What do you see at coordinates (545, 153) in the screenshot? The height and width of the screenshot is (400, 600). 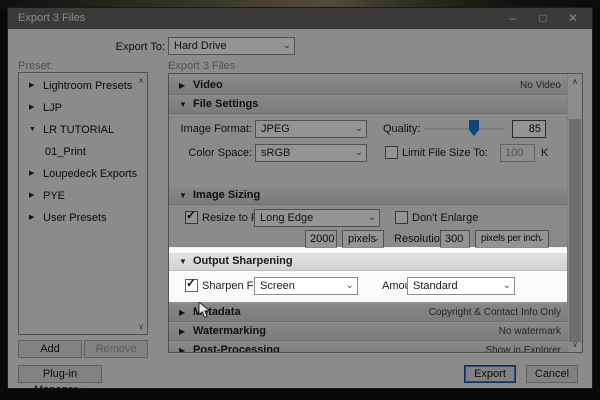 I see `limit-unit-label: K` at bounding box center [545, 153].